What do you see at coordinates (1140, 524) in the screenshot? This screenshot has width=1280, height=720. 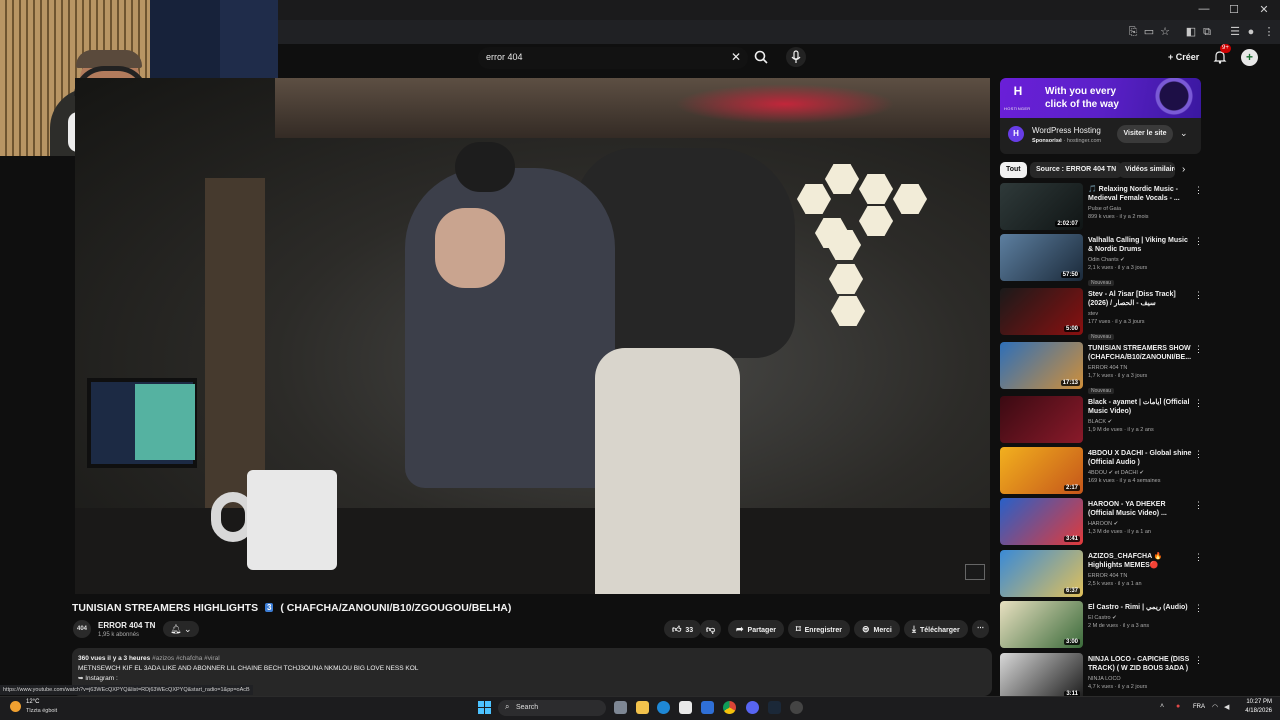 I see `recommendation-channel: HAROON ✔` at bounding box center [1140, 524].